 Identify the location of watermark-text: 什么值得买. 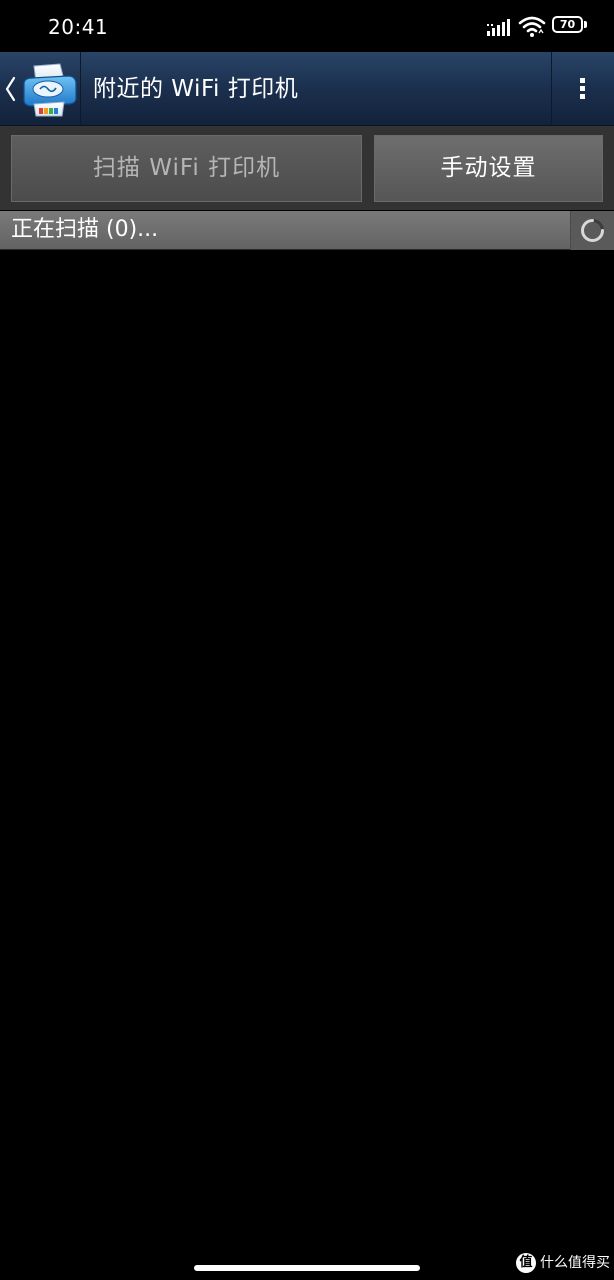
(575, 1263).